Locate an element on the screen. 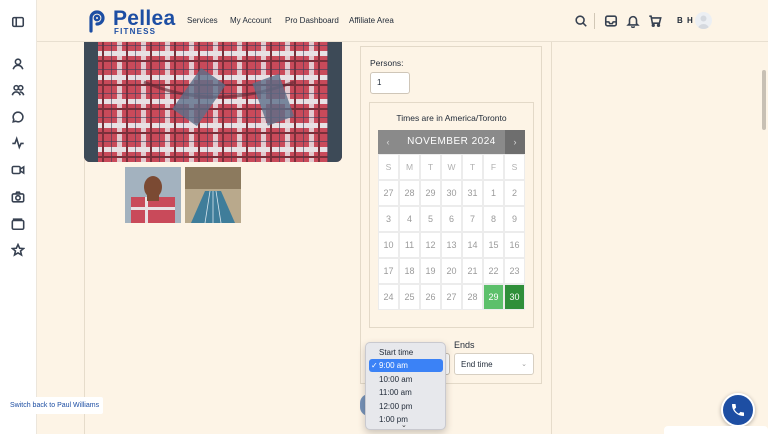  calendar-day: 29 is located at coordinates (430, 193).